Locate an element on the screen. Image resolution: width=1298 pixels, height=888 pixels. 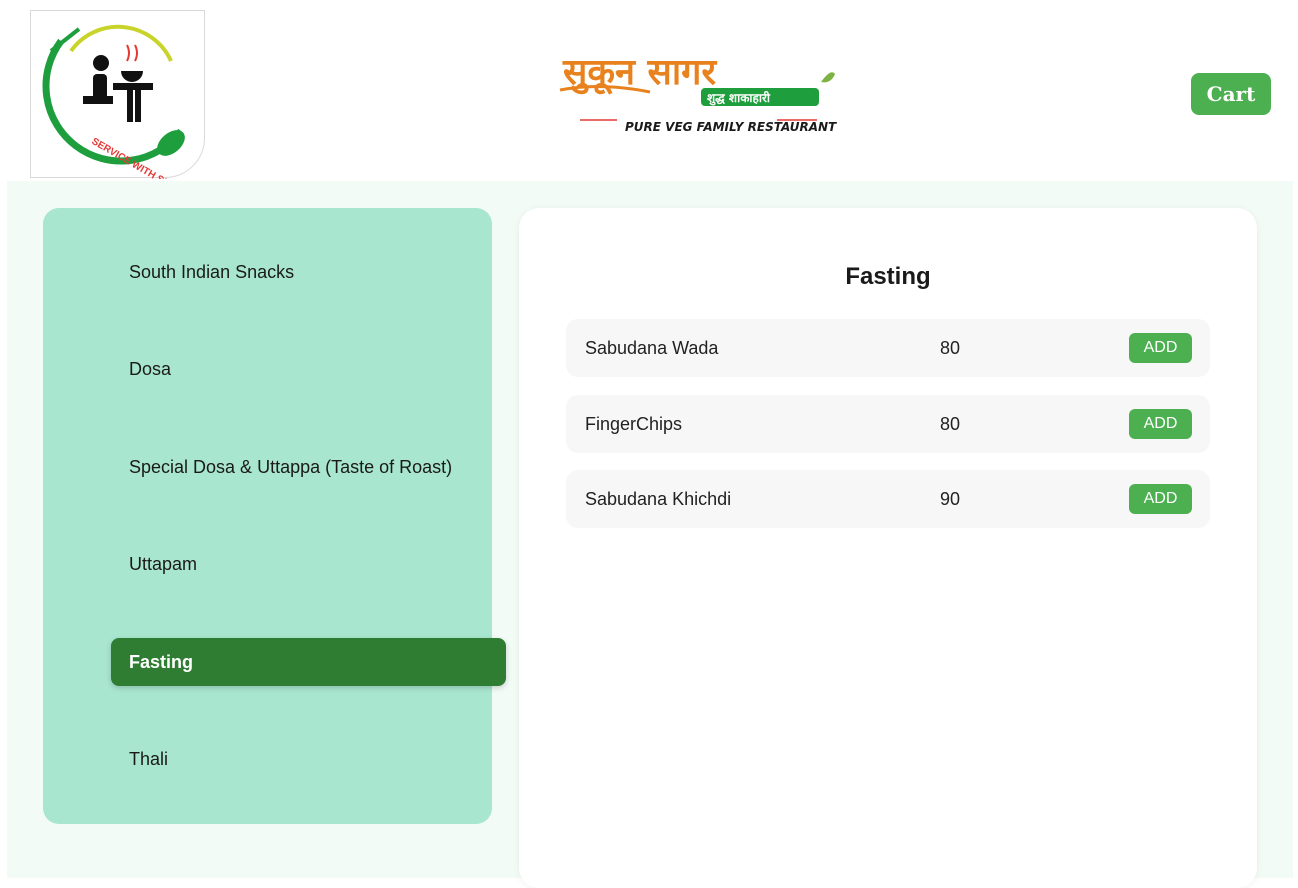
menu-item-name: Sabudana Wada is located at coordinates (652, 348).